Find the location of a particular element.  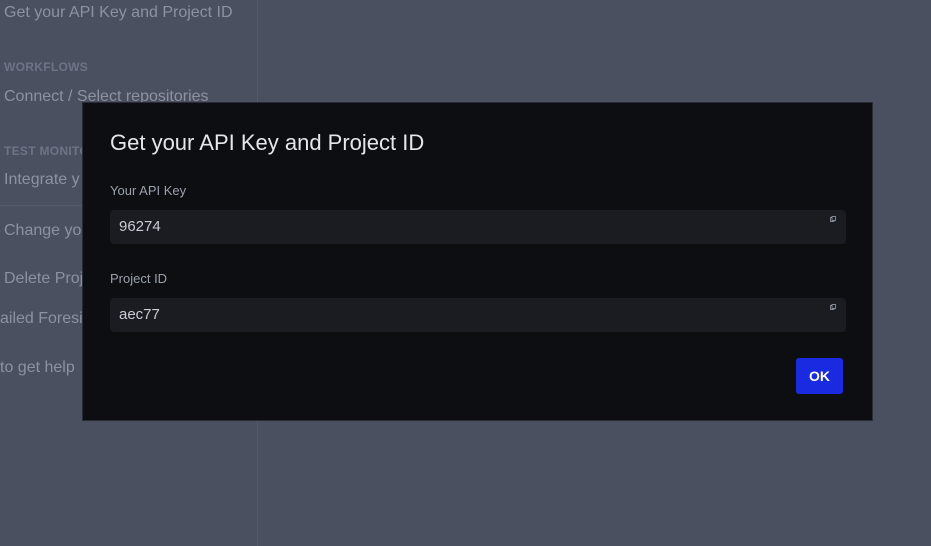

background-text-help: to get help is located at coordinates (37, 367).